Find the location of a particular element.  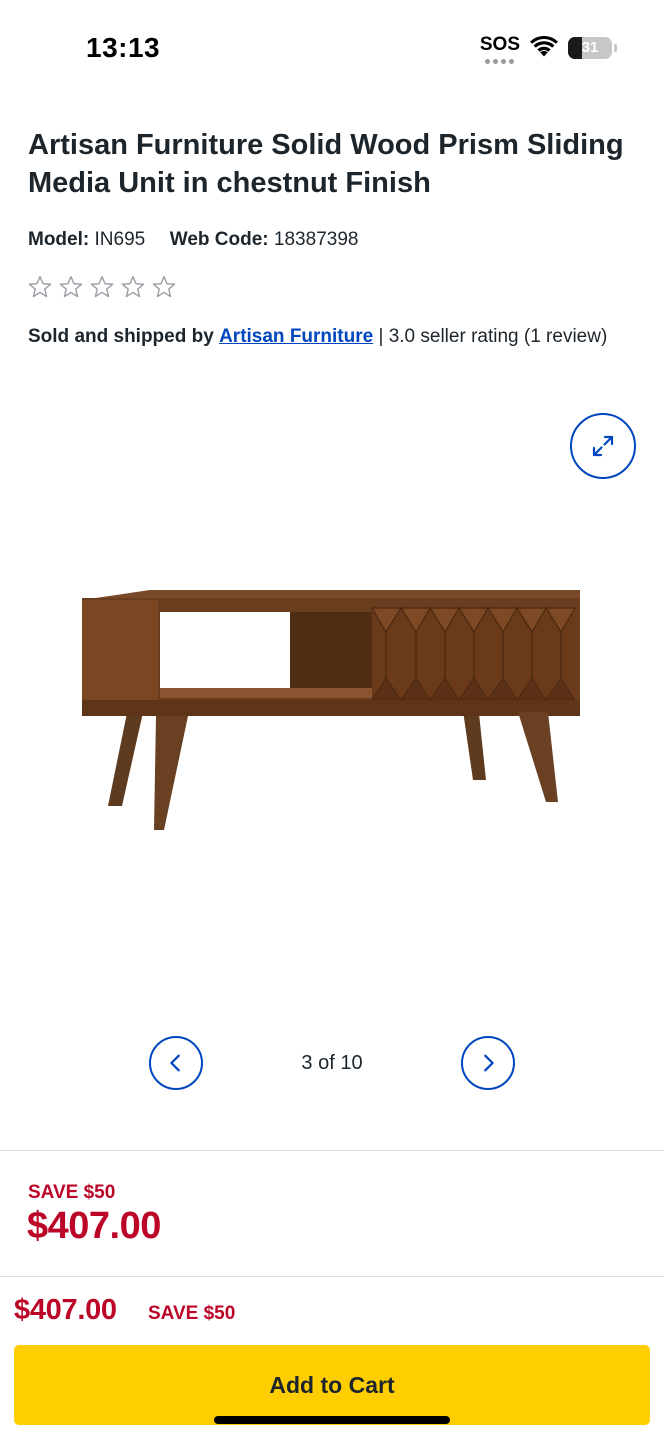

home-indicator is located at coordinates (332, 1420).